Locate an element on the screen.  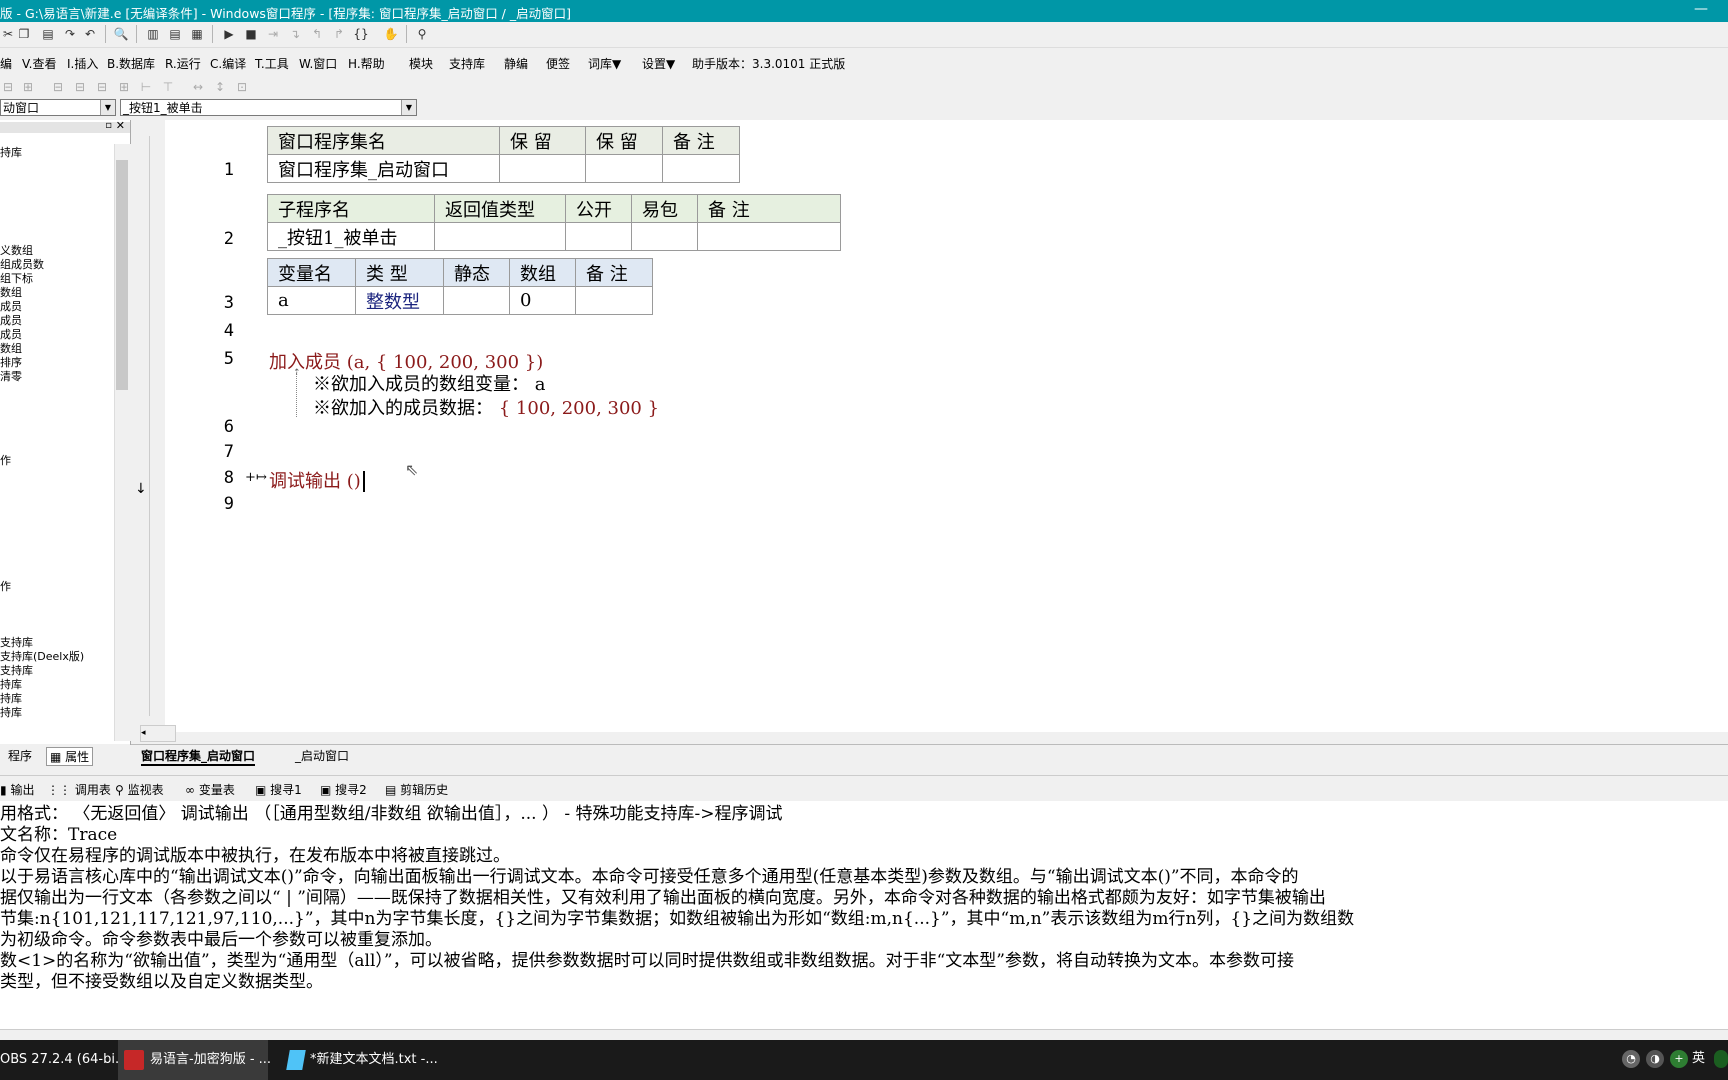
subroutine-combo: _按钮1_被单击 ▼ is located at coordinates (268, 107).